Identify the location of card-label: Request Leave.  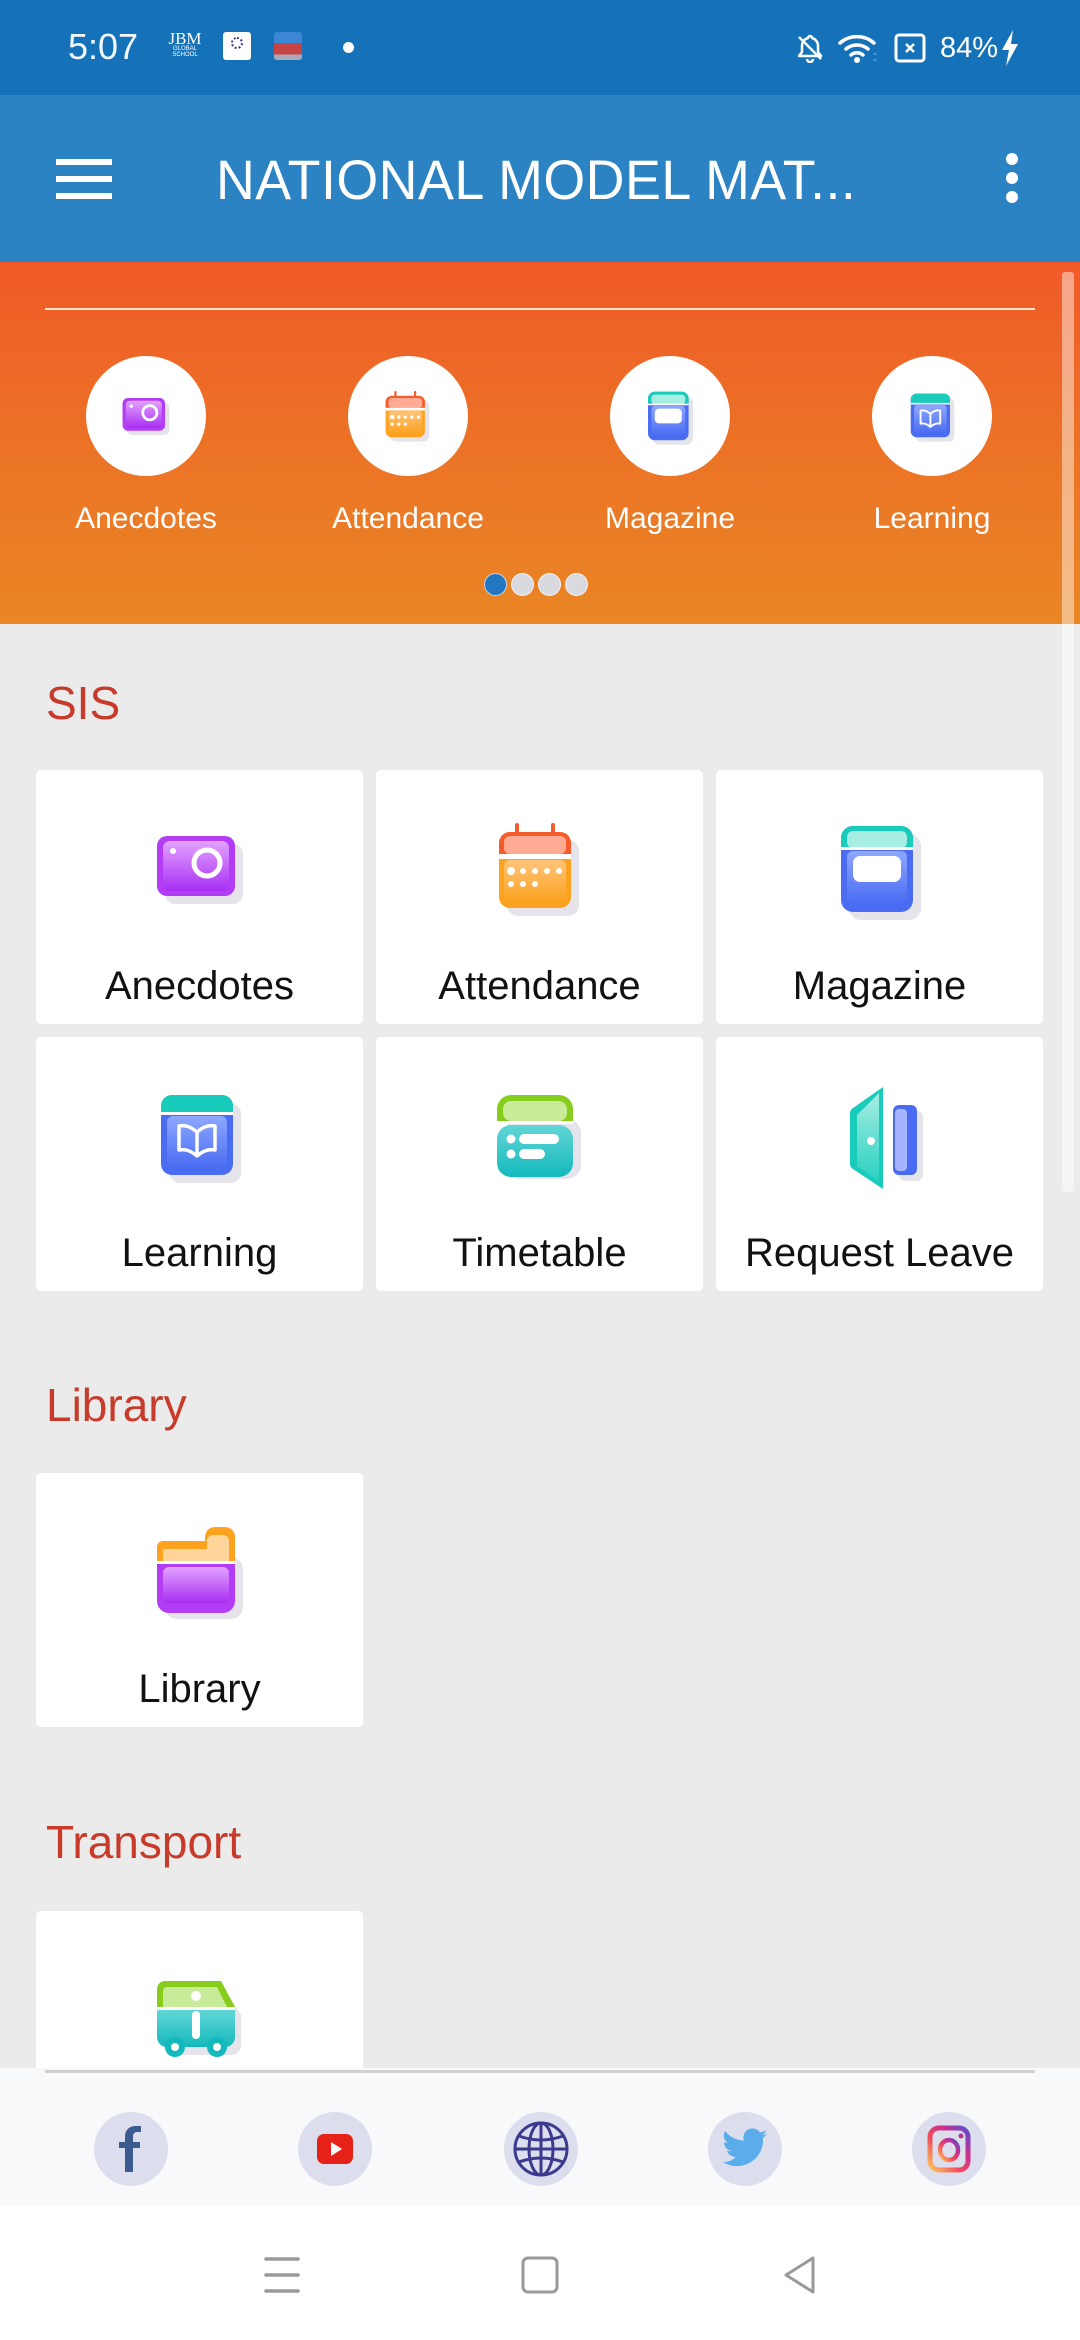
(879, 1253).